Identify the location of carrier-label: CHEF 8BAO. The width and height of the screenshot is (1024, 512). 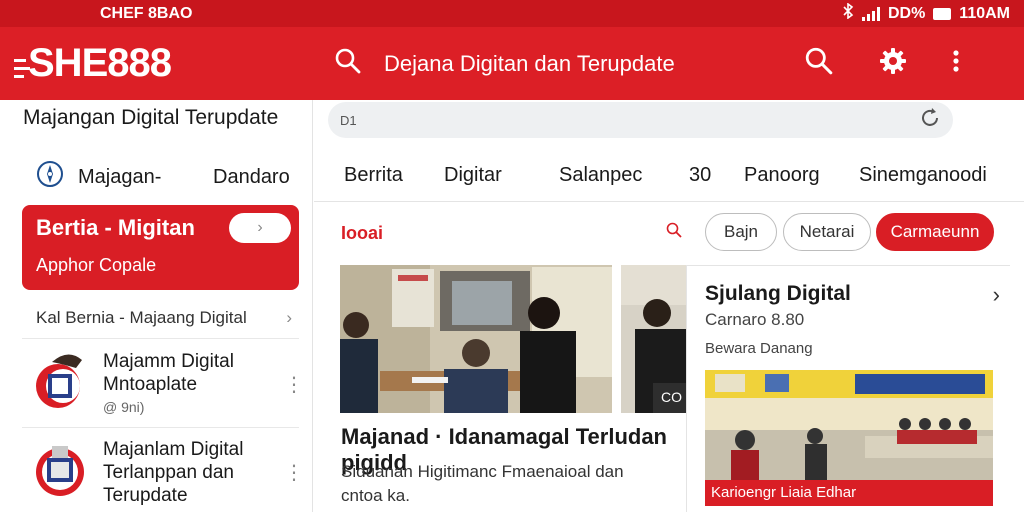
(146, 13).